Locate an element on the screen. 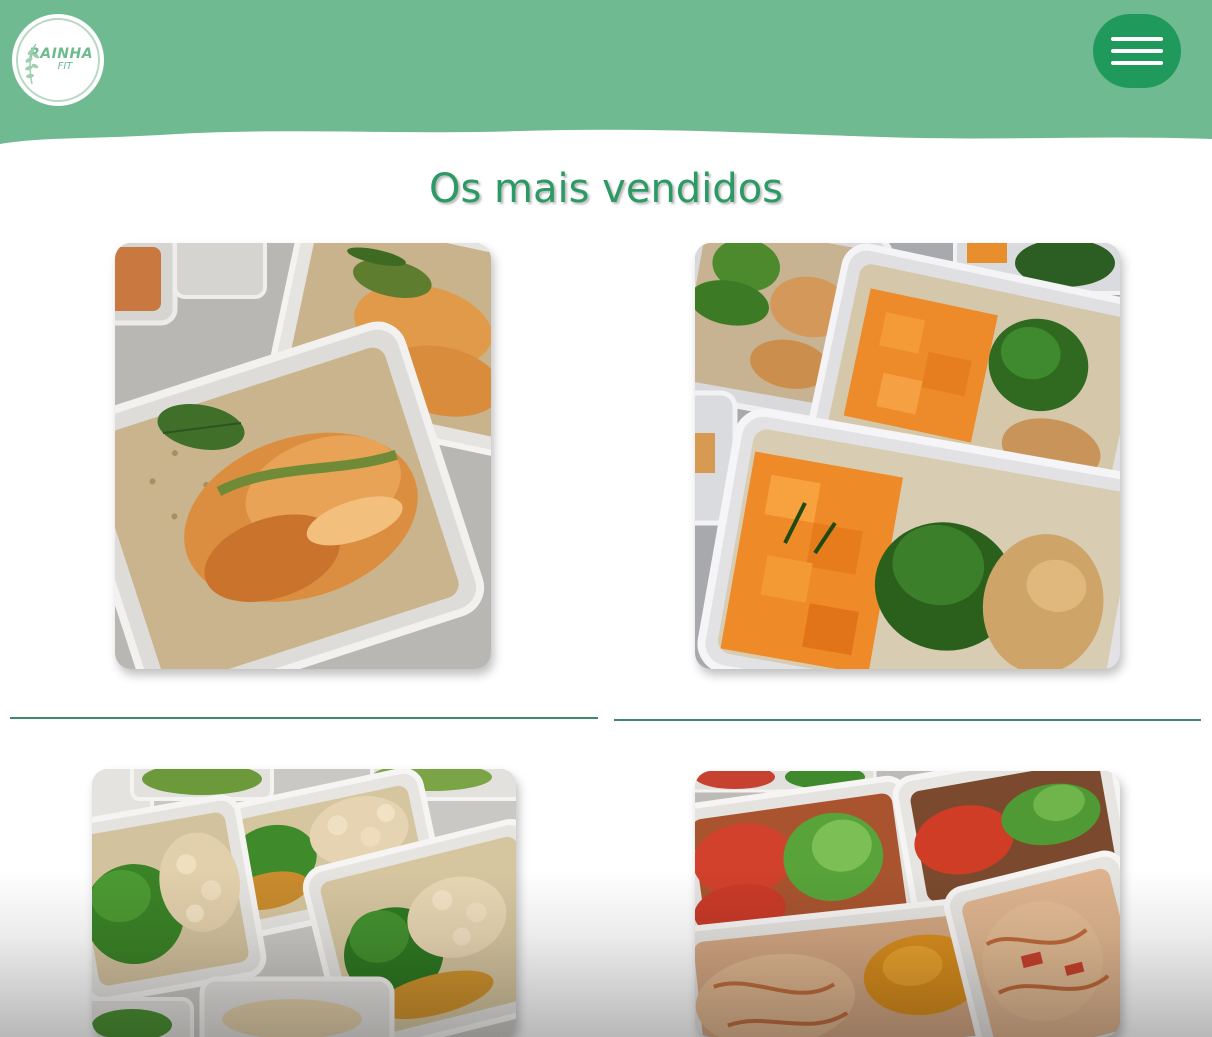 The width and height of the screenshot is (1212, 1037). logo-badge: RAINHA FIT is located at coordinates (58, 60).